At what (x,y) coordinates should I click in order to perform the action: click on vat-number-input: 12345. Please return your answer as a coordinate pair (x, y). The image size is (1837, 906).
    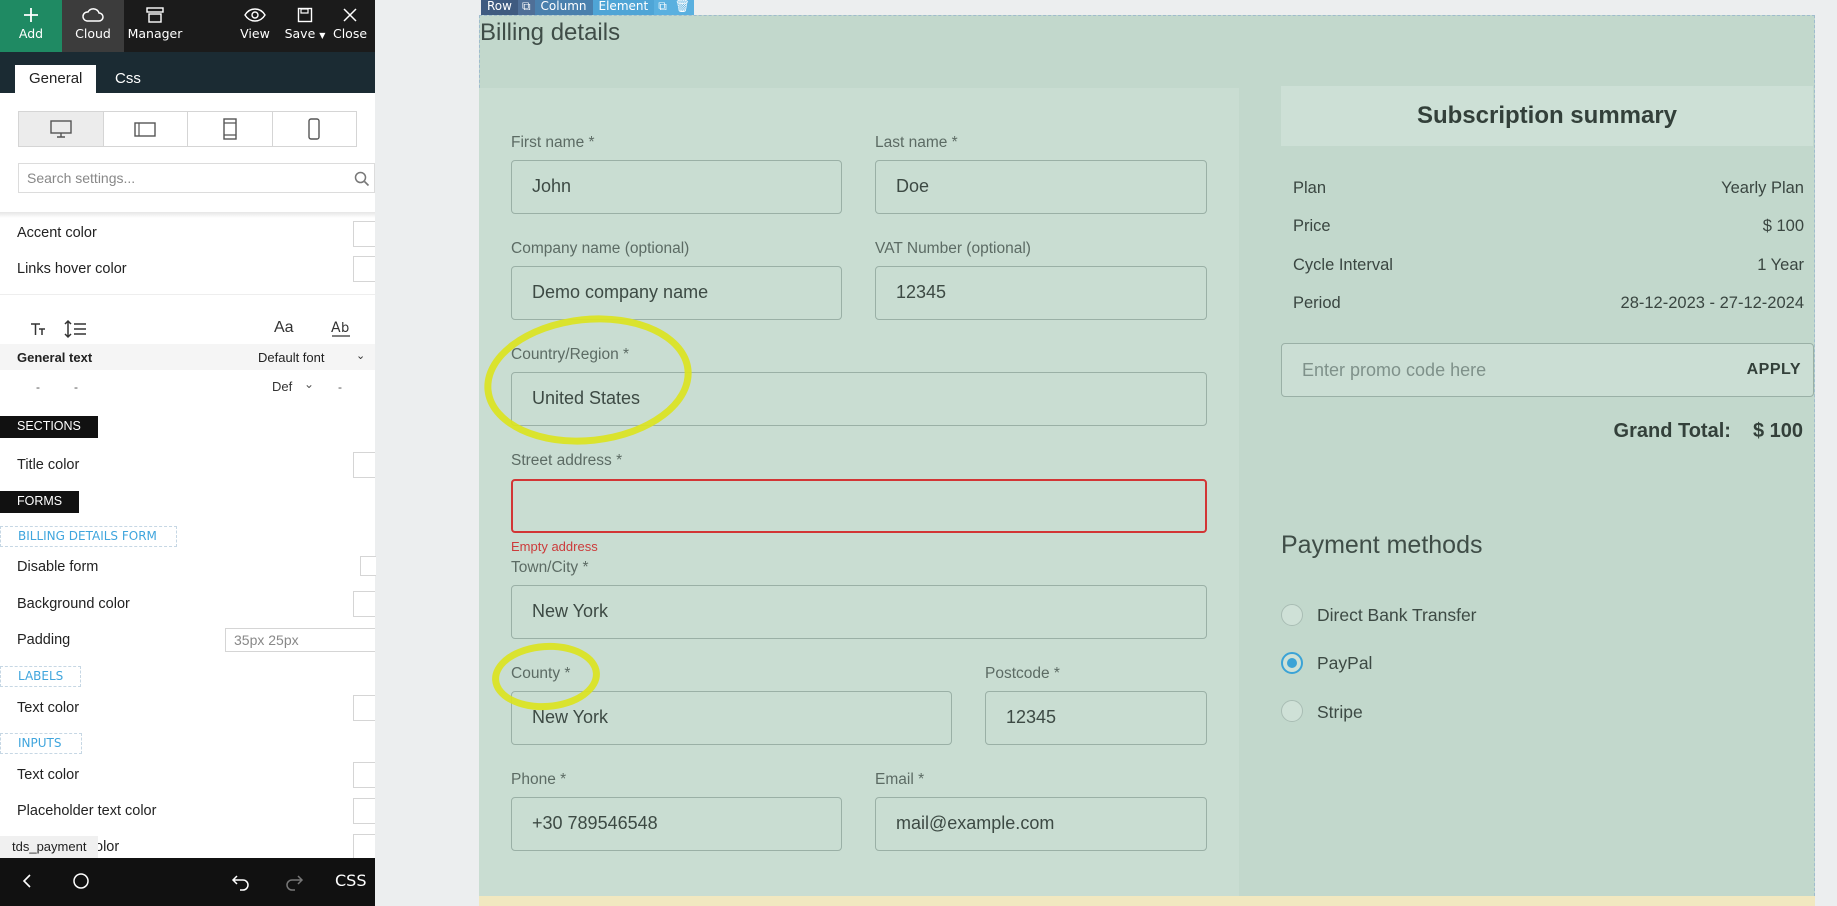
    Looking at the image, I should click on (1041, 293).